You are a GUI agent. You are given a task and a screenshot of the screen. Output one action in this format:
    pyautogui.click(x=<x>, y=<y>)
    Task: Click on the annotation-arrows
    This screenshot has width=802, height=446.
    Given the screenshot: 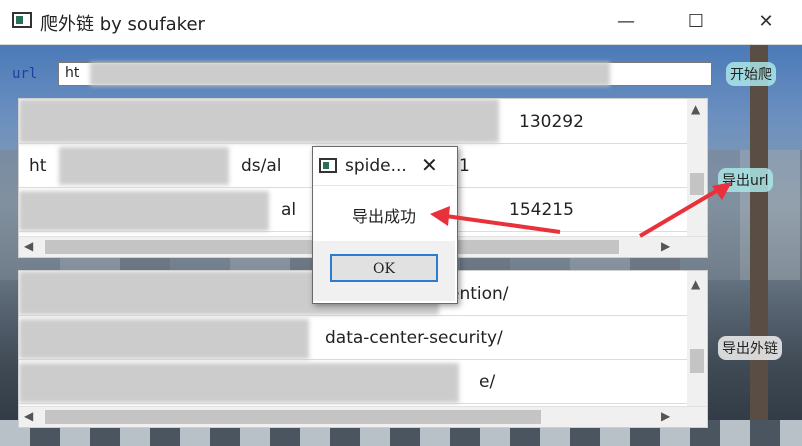 What is the action you would take?
    pyautogui.click(x=581, y=210)
    